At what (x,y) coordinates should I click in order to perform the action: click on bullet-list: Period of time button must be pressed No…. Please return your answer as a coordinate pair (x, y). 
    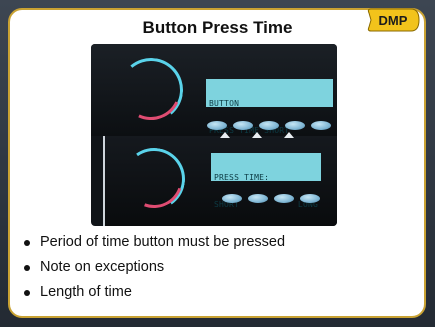
    Looking at the image, I should click on (154, 267).